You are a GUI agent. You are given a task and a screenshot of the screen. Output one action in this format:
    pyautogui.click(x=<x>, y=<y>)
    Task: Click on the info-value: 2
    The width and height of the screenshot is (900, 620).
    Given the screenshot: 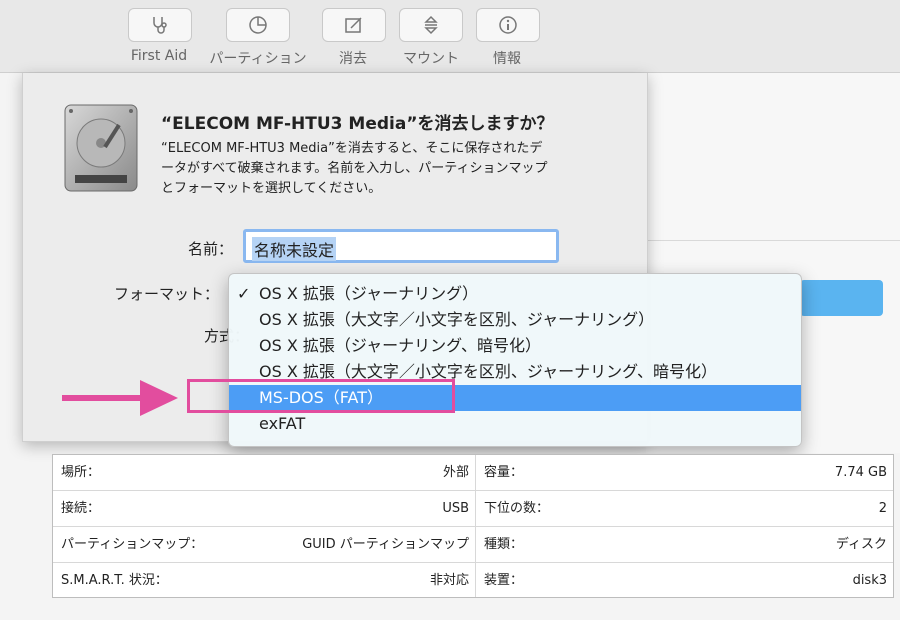 What is the action you would take?
    pyautogui.click(x=882, y=508)
    